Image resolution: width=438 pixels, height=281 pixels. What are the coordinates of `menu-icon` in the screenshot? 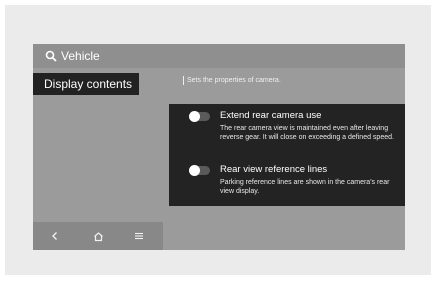 It's located at (139, 236).